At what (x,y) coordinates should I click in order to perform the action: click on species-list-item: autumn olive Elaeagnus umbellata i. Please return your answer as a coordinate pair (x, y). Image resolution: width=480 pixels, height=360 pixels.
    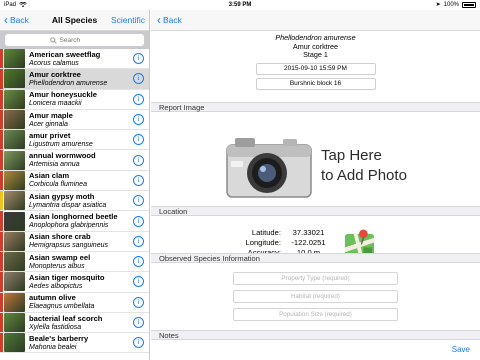
    Looking at the image, I should click on (74, 302).